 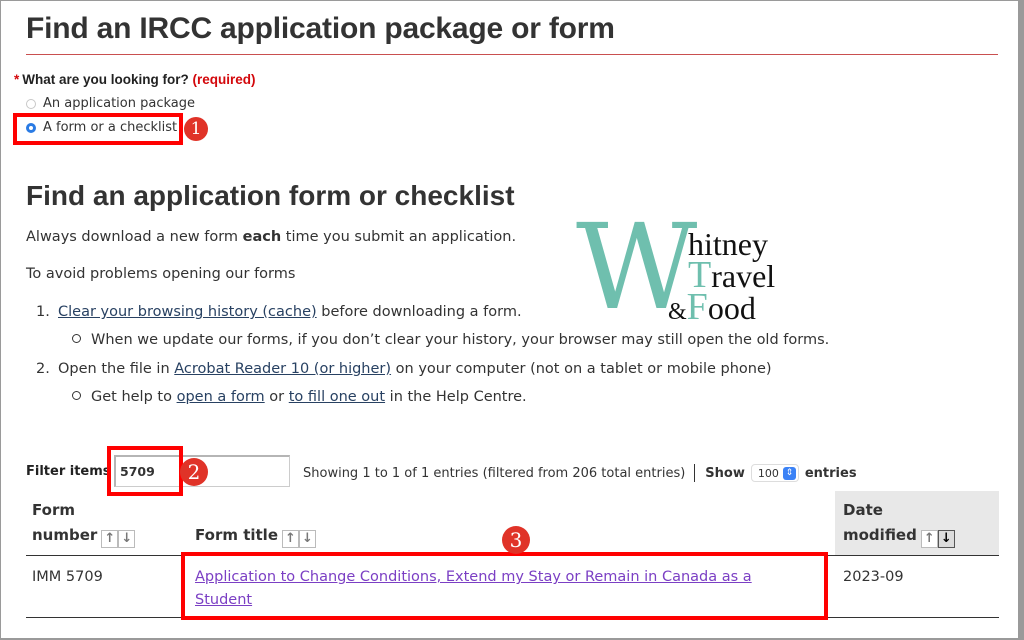 What do you see at coordinates (65, 535) in the screenshot?
I see `header-text: number` at bounding box center [65, 535].